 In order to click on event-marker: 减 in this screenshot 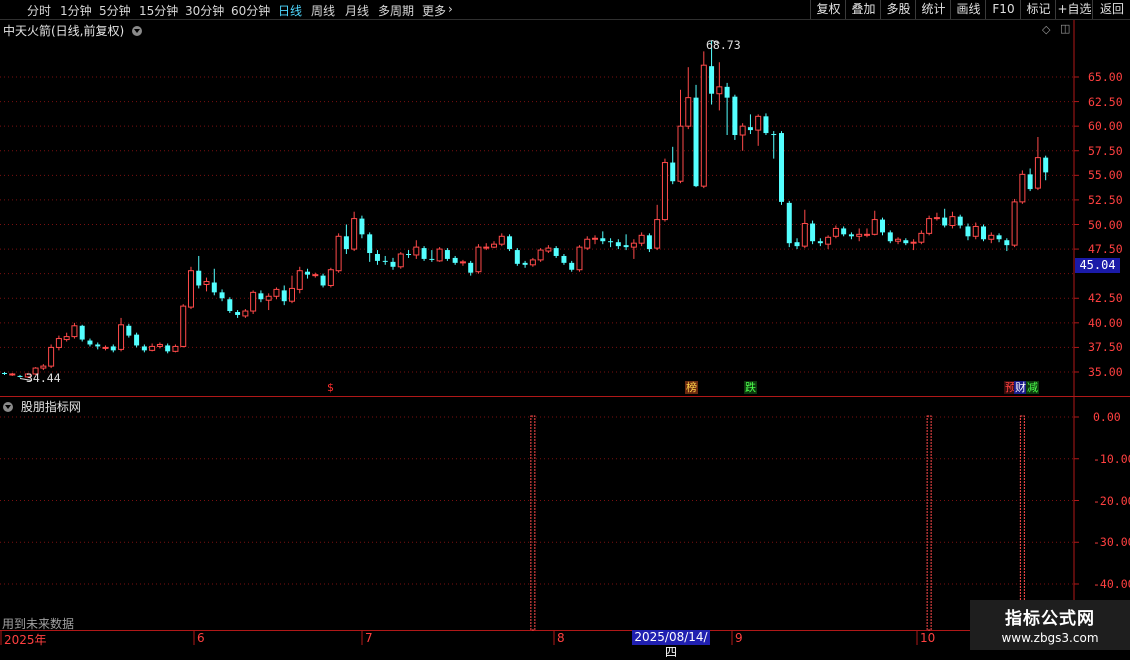, I will do `click(1032, 387)`.